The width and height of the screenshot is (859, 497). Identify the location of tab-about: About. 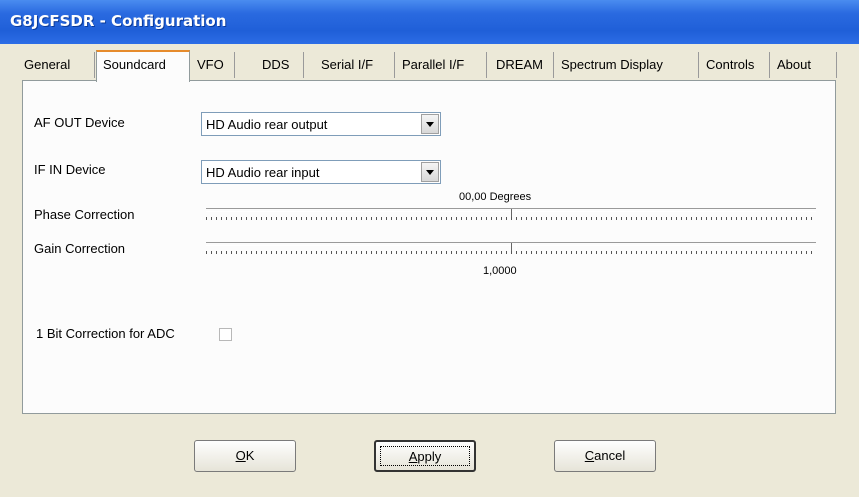
(804, 65).